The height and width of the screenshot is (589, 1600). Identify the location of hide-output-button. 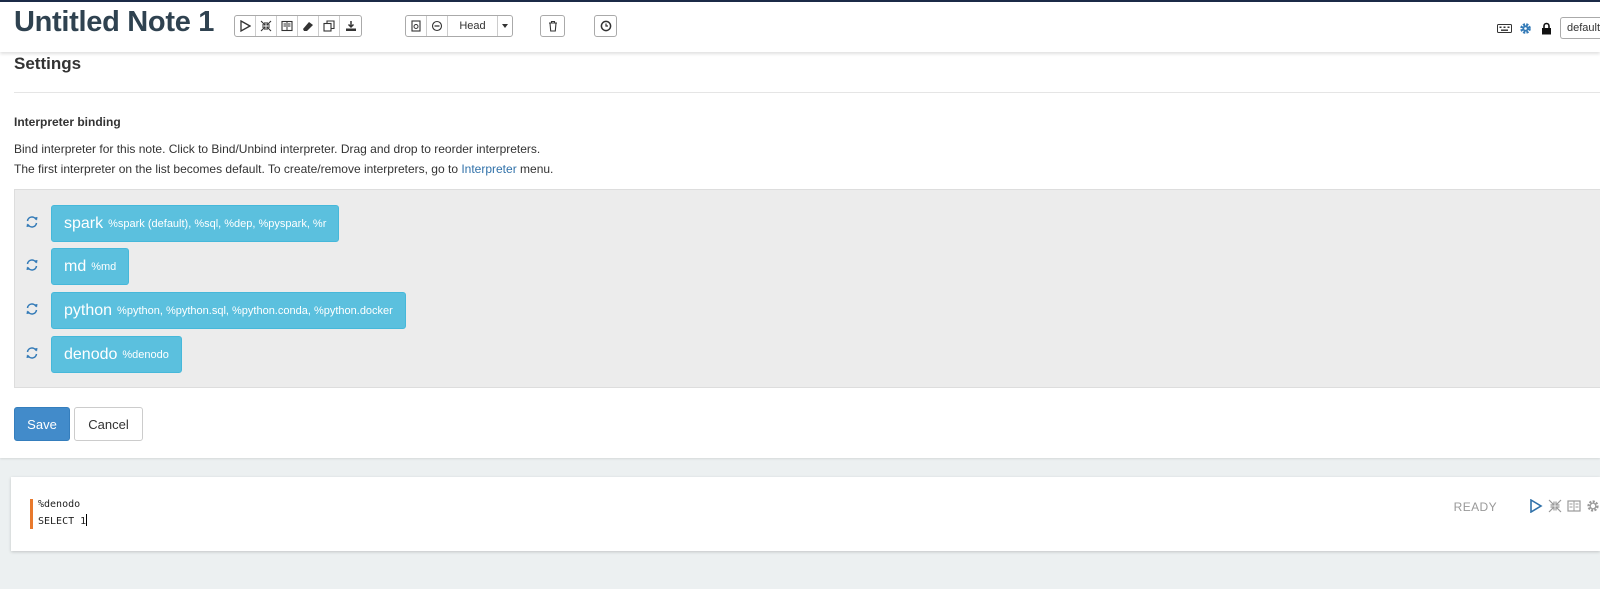
(287, 26).